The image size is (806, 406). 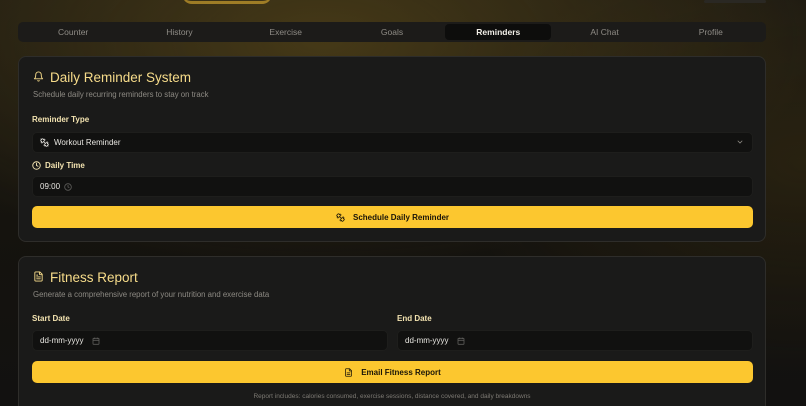 What do you see at coordinates (94, 277) in the screenshot?
I see `fitness-report-title-text: Fitness Report` at bounding box center [94, 277].